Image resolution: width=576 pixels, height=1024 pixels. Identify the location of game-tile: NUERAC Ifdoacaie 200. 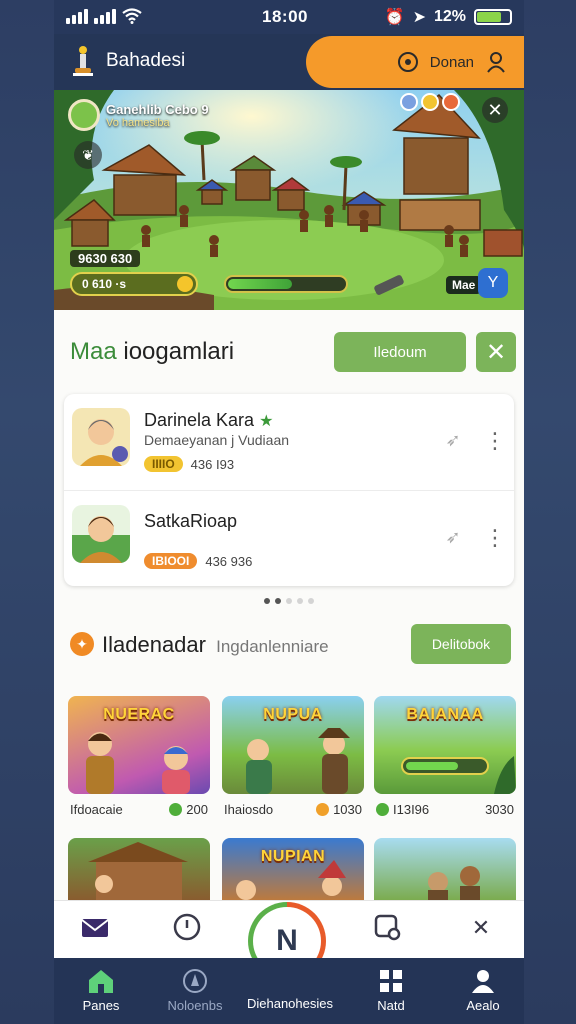
(139, 756).